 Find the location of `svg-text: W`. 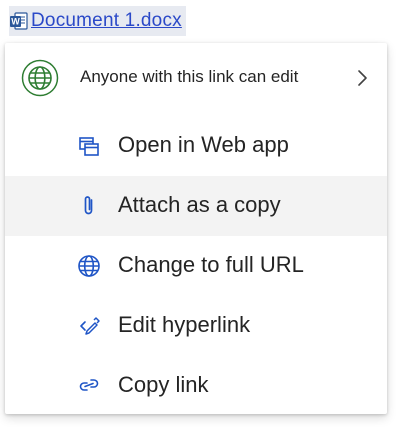

svg-text: W is located at coordinates (15, 22).